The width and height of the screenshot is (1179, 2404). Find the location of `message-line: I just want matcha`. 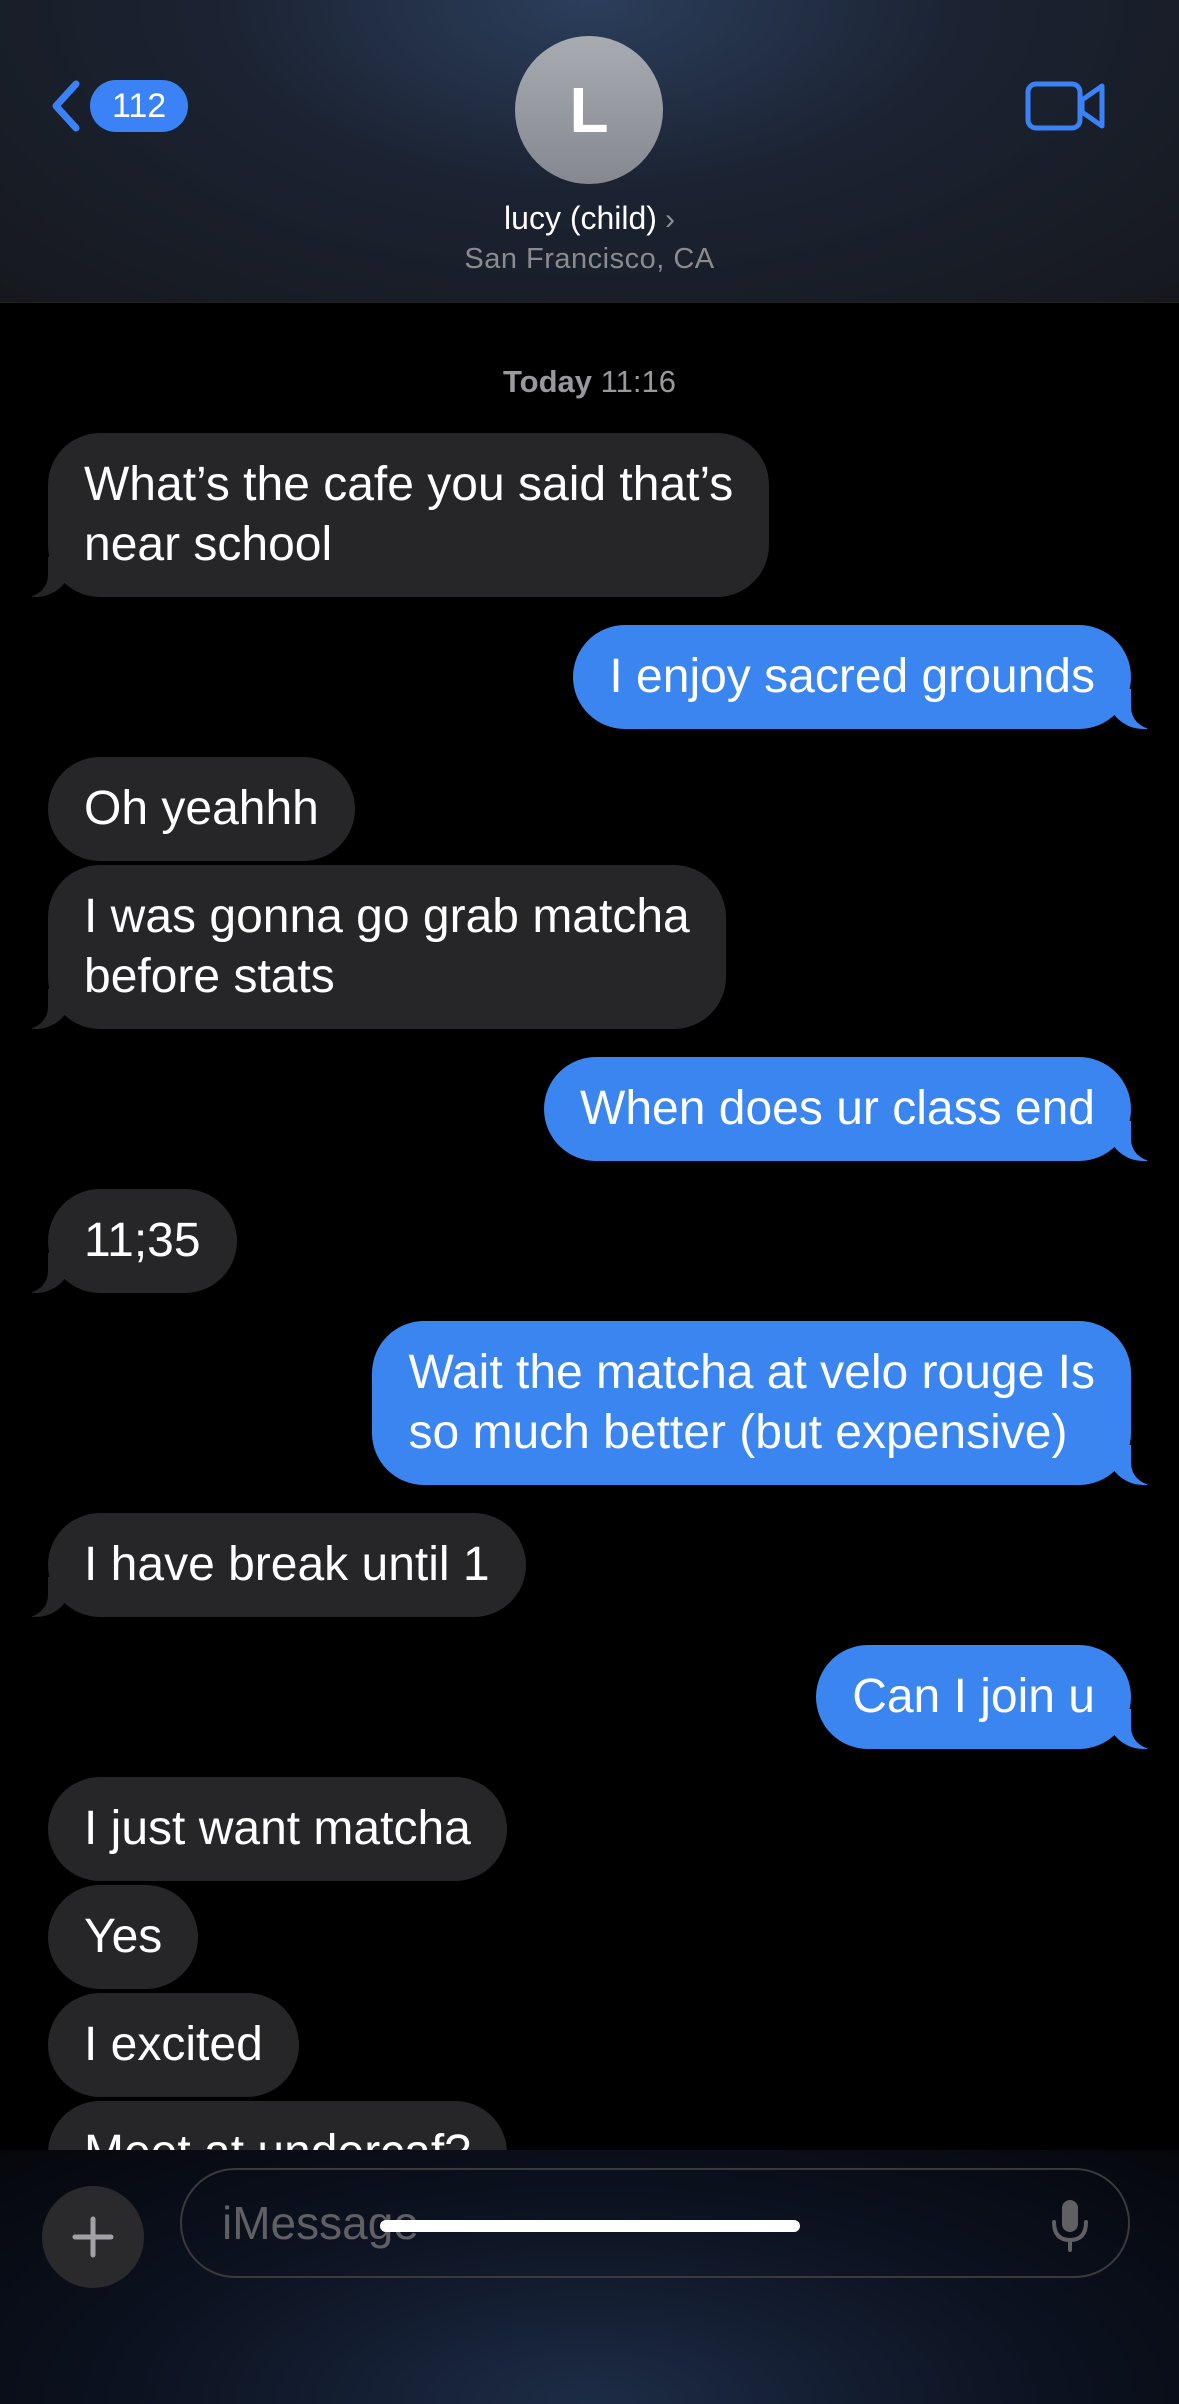

message-line: I just want matcha is located at coordinates (277, 1828).